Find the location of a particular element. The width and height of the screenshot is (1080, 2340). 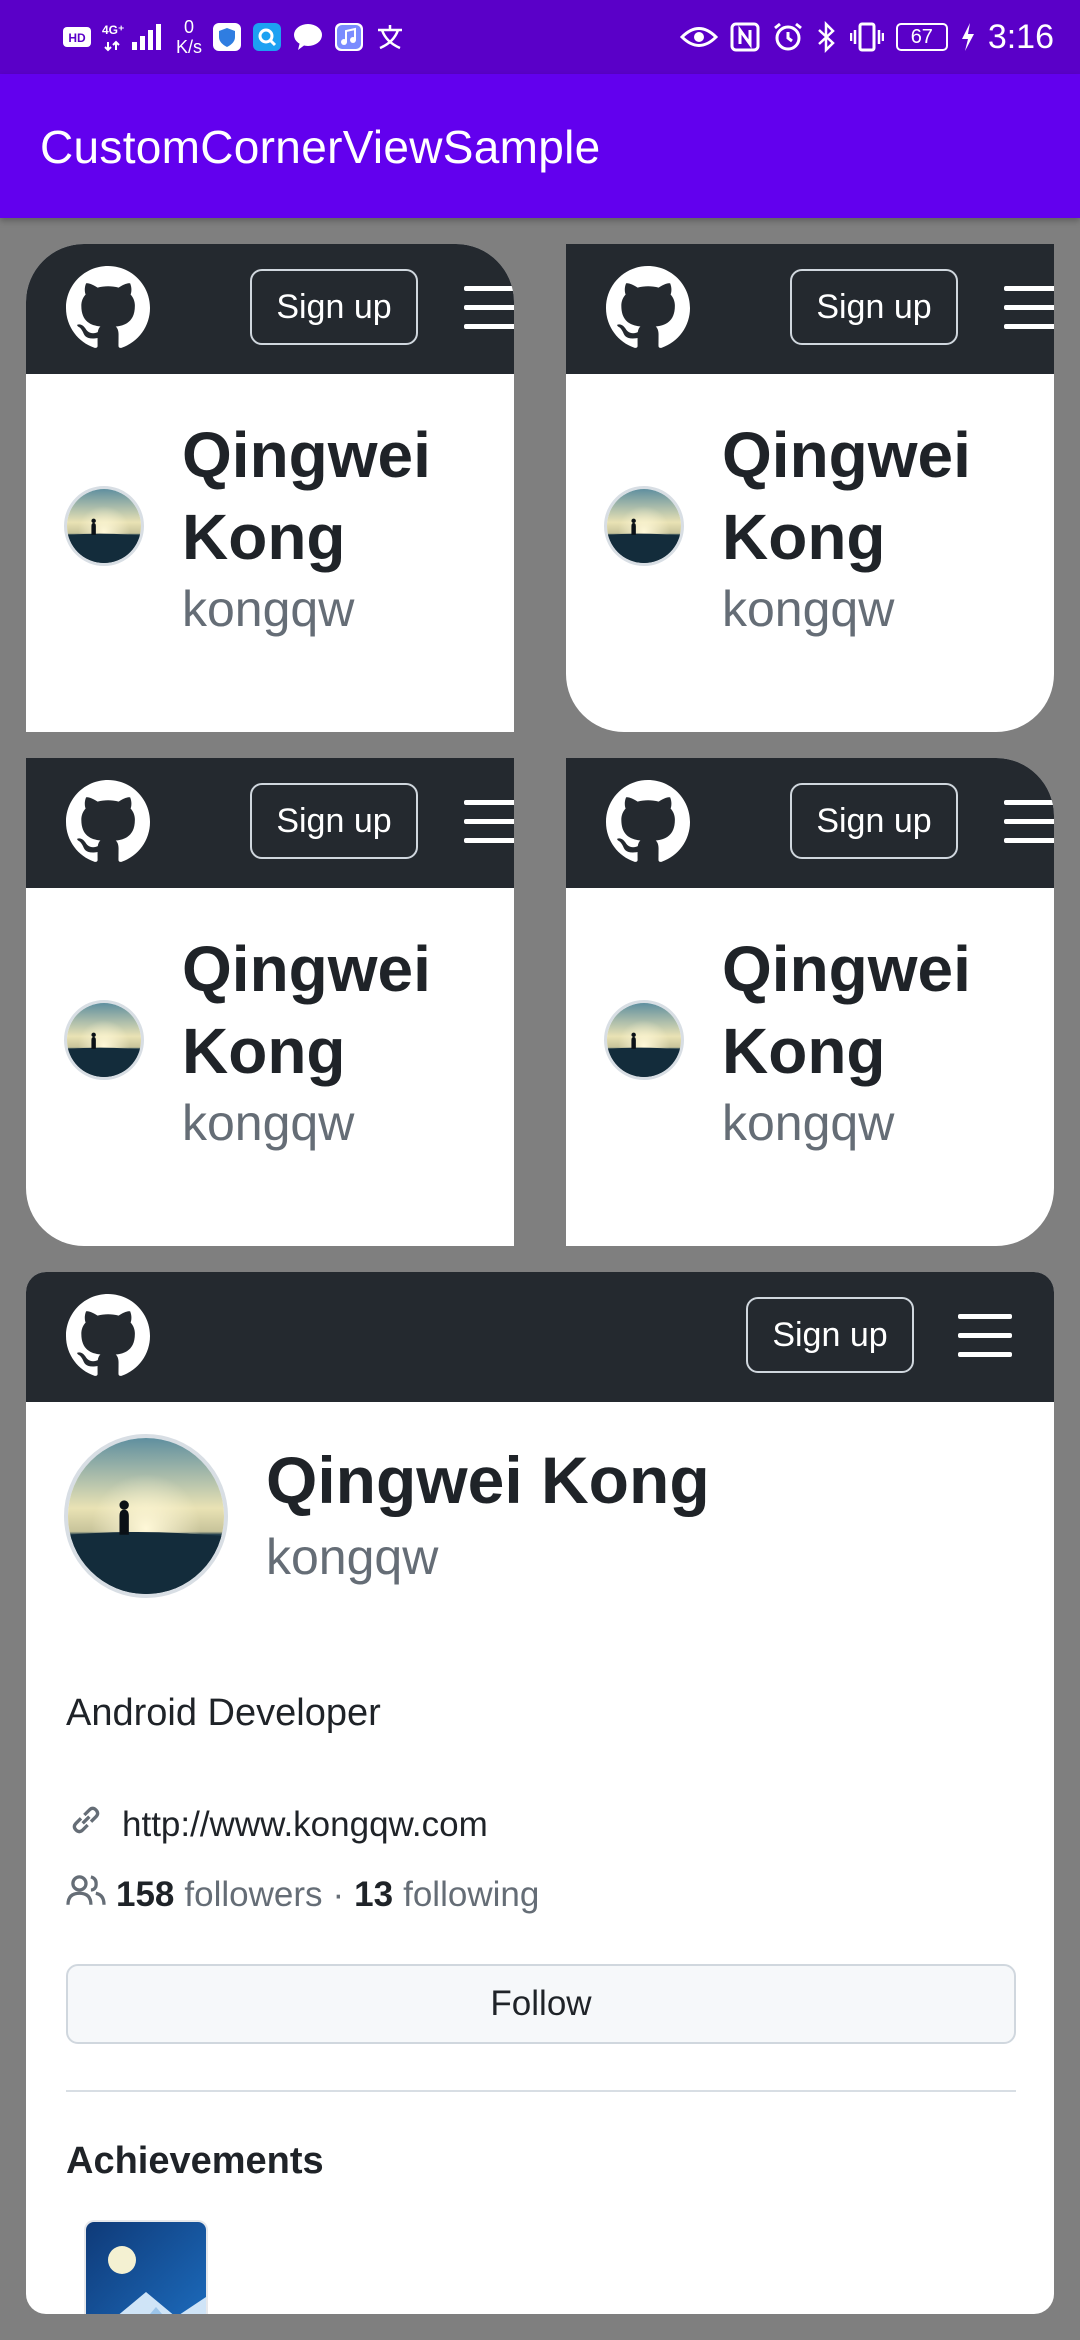

app-title: CustomCornerViewSample is located at coordinates (320, 147).